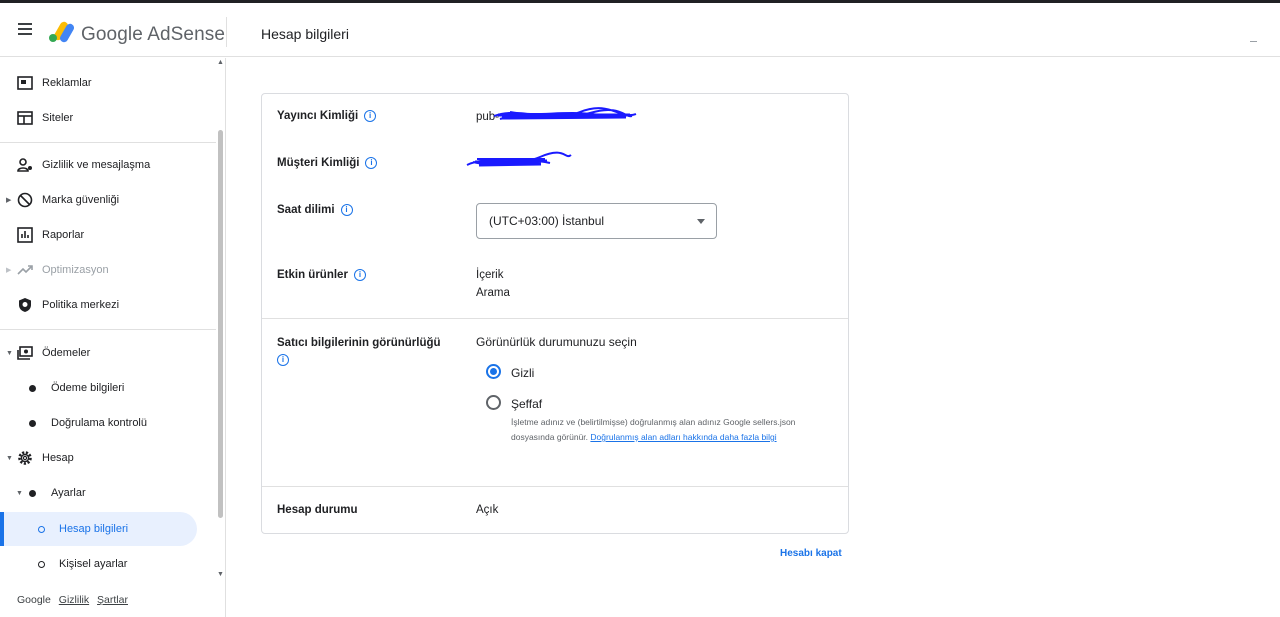  Describe the element at coordinates (63, 235) in the screenshot. I see `sidebar-item-label: Raporlar` at that location.